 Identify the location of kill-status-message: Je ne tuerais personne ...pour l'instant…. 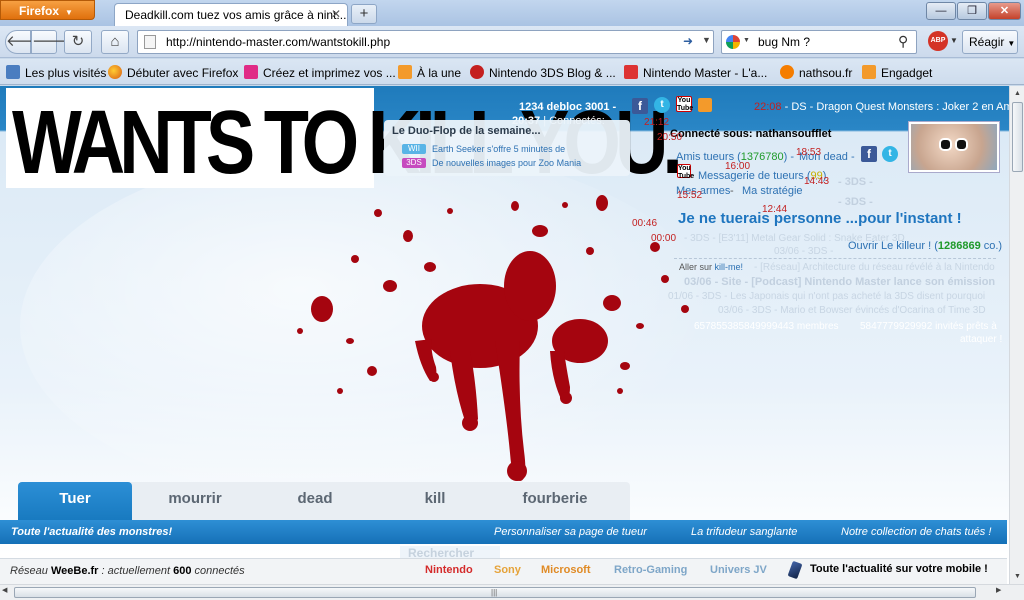
(820, 218).